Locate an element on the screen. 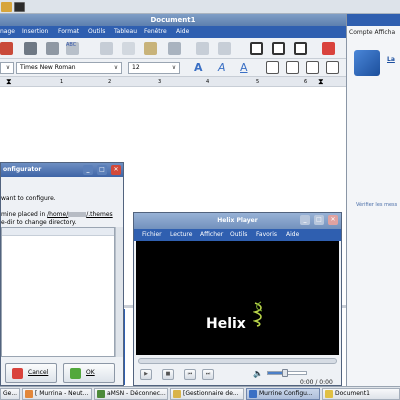 The width and height of the screenshot is (400, 400). right-margin-marker-icon: ⧗ is located at coordinates (321, 82).